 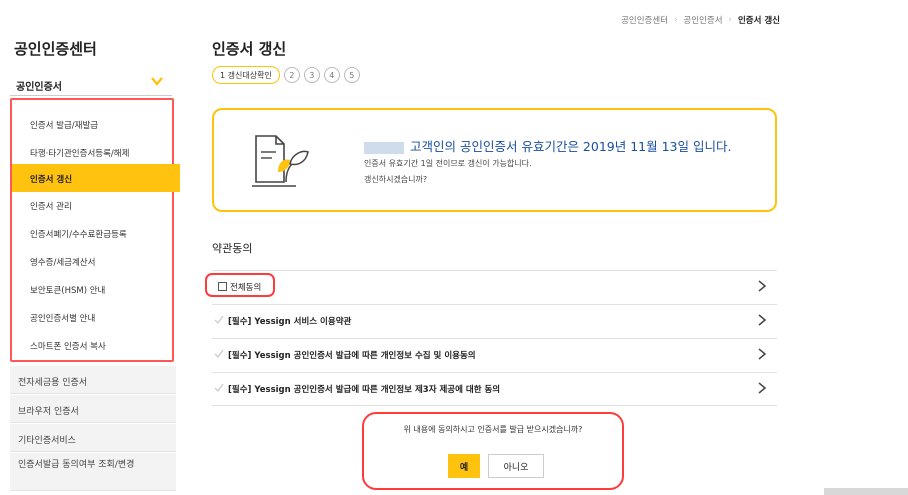 I want to click on terms-label: [필수] Yessign 서비스 이용약관, so click(x=289, y=321).